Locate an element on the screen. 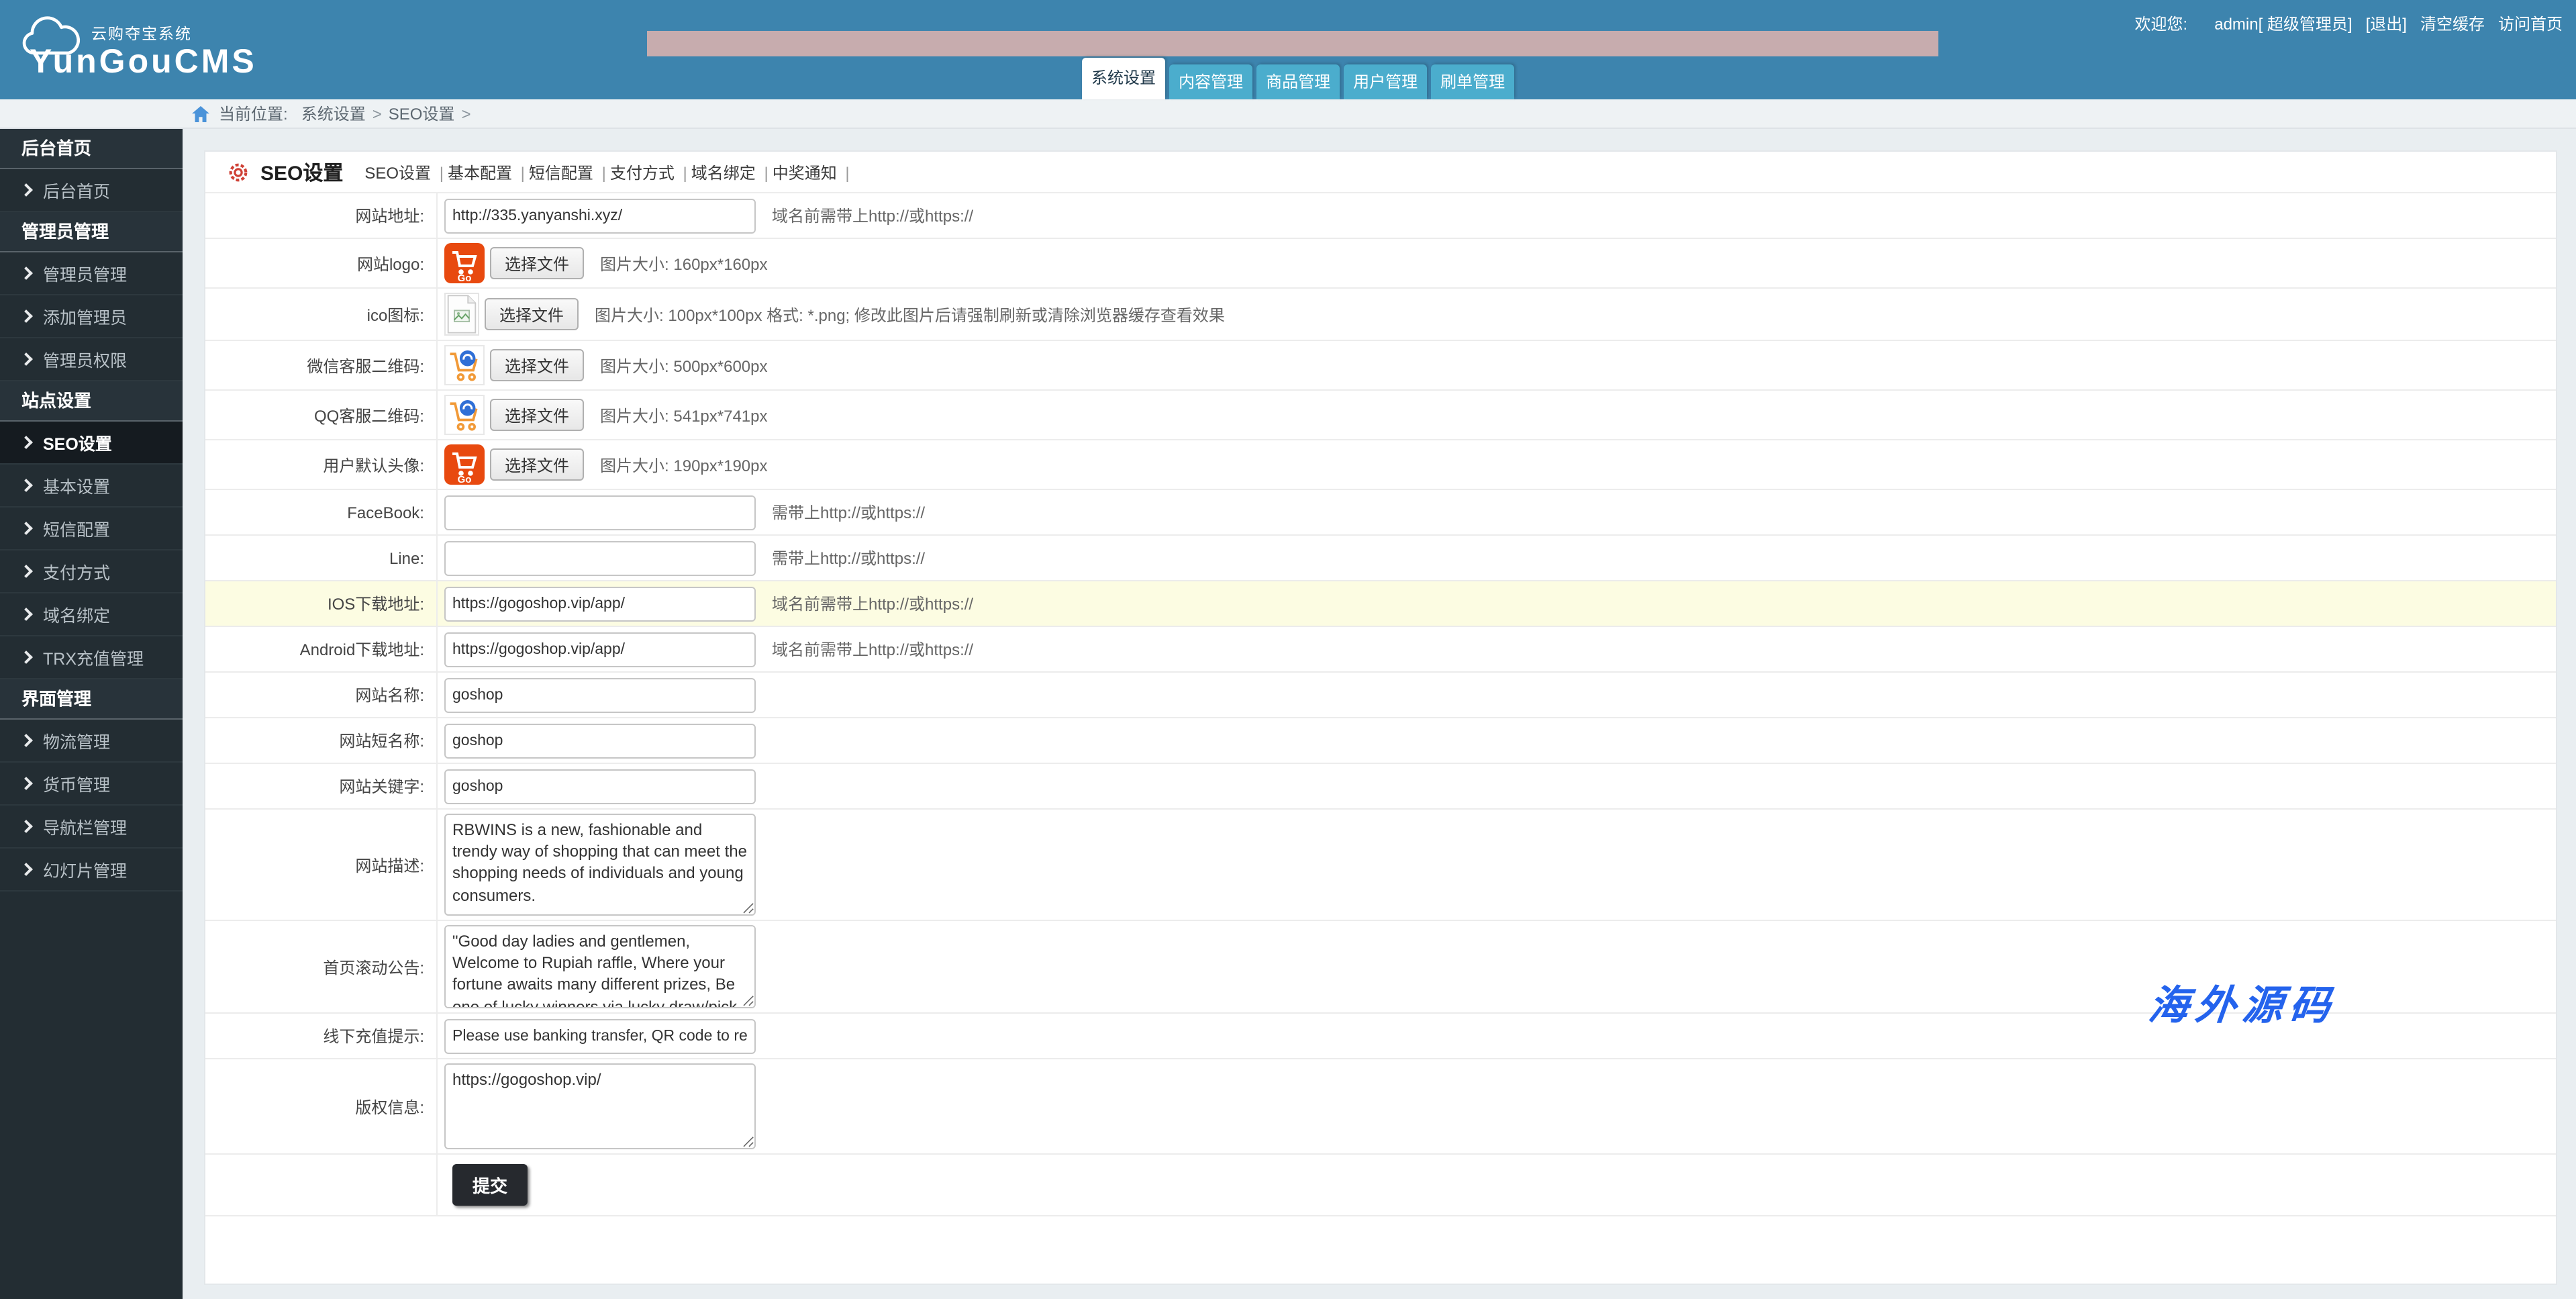 The height and width of the screenshot is (1299, 2576). user-links: 欢迎您: admin[ 超级管理员] [退出] 清空缓存 访问首页 is located at coordinates (2342, 23).